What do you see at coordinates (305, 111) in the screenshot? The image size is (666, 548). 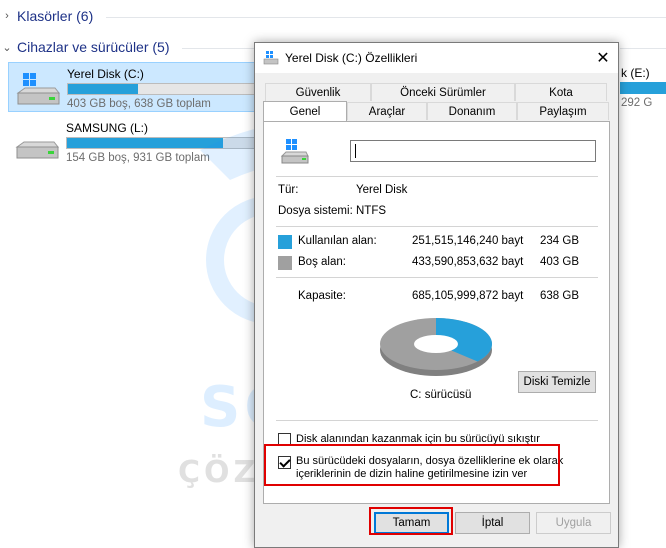 I see `tab-genel: Genel` at bounding box center [305, 111].